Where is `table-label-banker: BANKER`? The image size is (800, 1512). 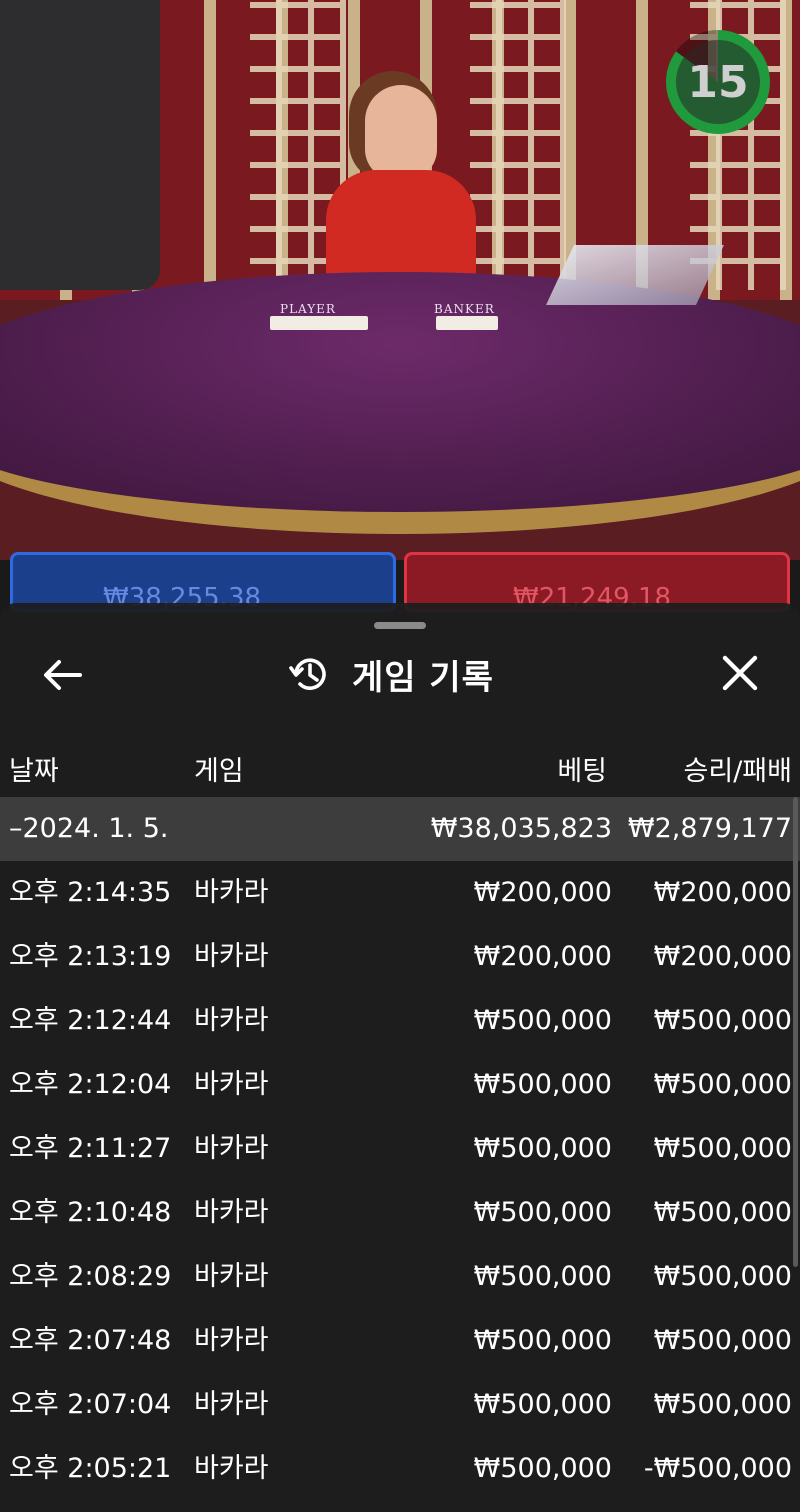
table-label-banker: BANKER is located at coordinates (464, 309).